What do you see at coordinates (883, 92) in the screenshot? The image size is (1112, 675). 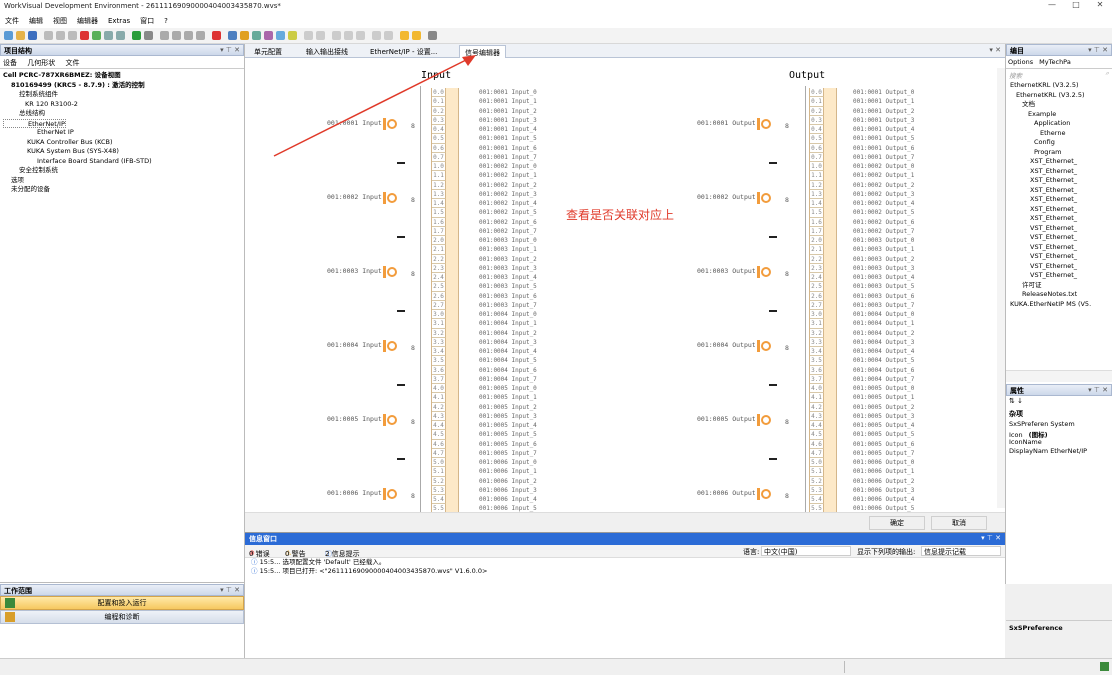 I see `output-signal-row: 001:0001 Output_0` at bounding box center [883, 92].